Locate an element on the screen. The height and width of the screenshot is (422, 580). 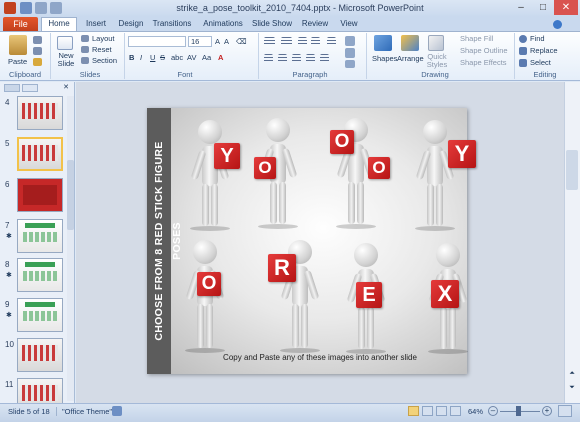
theme-name: "Office Theme" is located at coordinates (84, 411).